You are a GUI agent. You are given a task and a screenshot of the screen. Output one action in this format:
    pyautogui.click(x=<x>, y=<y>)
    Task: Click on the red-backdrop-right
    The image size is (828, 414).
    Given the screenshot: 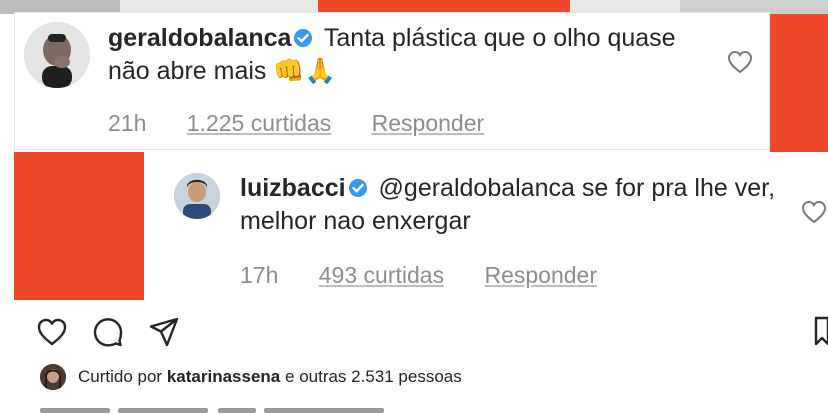 What is the action you would take?
    pyautogui.click(x=799, y=83)
    